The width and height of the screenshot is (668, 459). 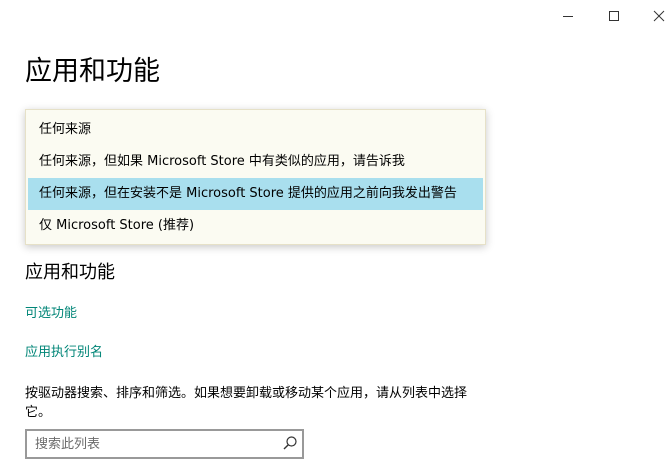 I want to click on dropdown-option-anywhere-notify: 任何来源，但如果 Microsoft Store 中有类似的应用，请告诉我, so click(x=255, y=162).